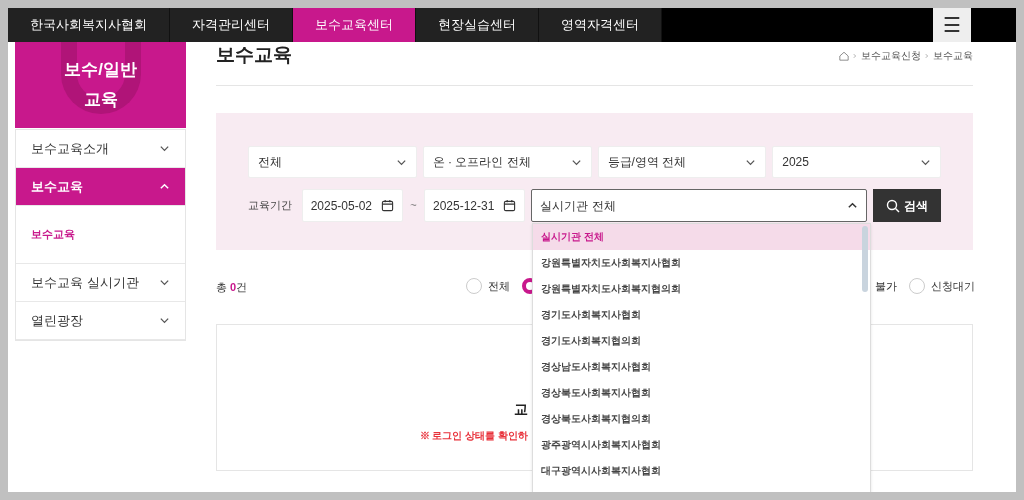  I want to click on submenu-link: 보수교육, so click(100, 234).